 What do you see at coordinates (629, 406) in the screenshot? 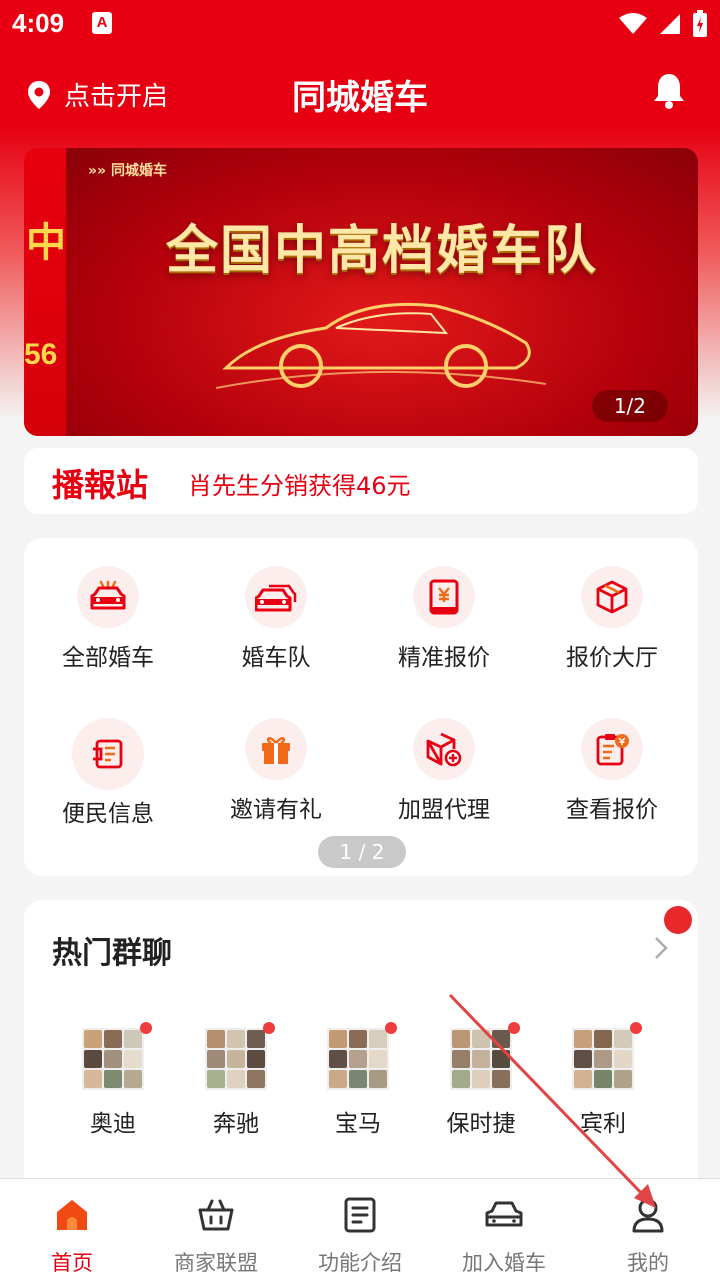
I see `banner-page-indicator: 1/2` at bounding box center [629, 406].